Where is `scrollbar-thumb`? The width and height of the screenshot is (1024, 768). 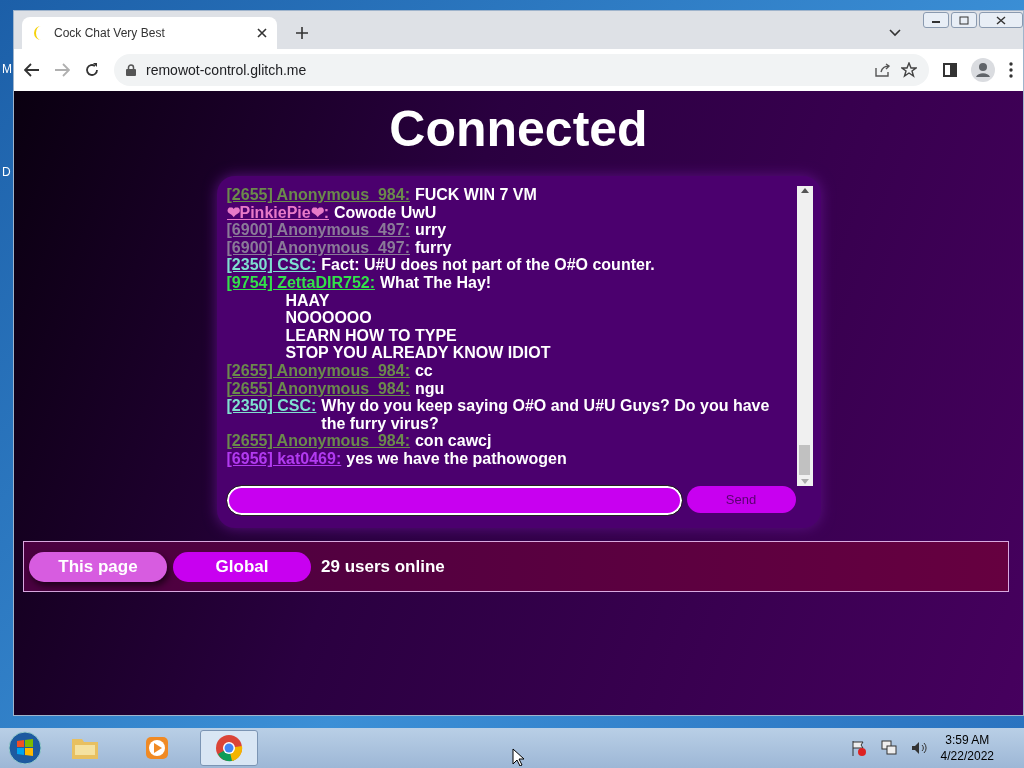
scrollbar-thumb is located at coordinates (804, 460).